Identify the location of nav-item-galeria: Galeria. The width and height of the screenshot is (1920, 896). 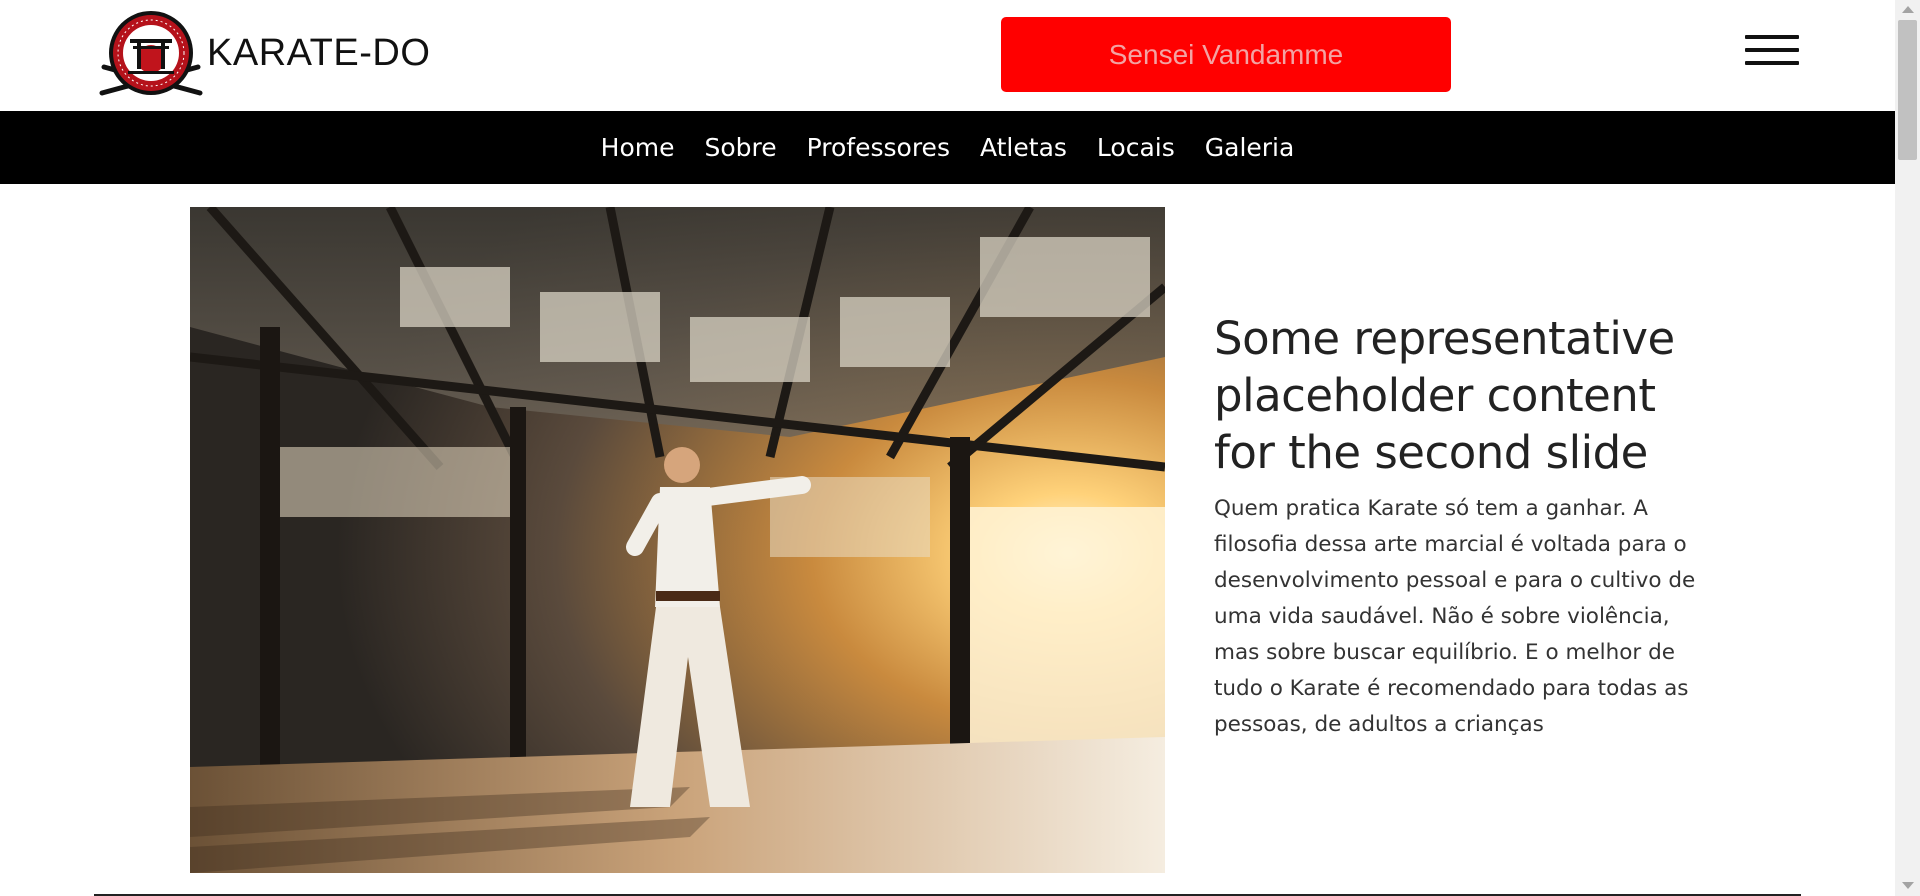
(1250, 147).